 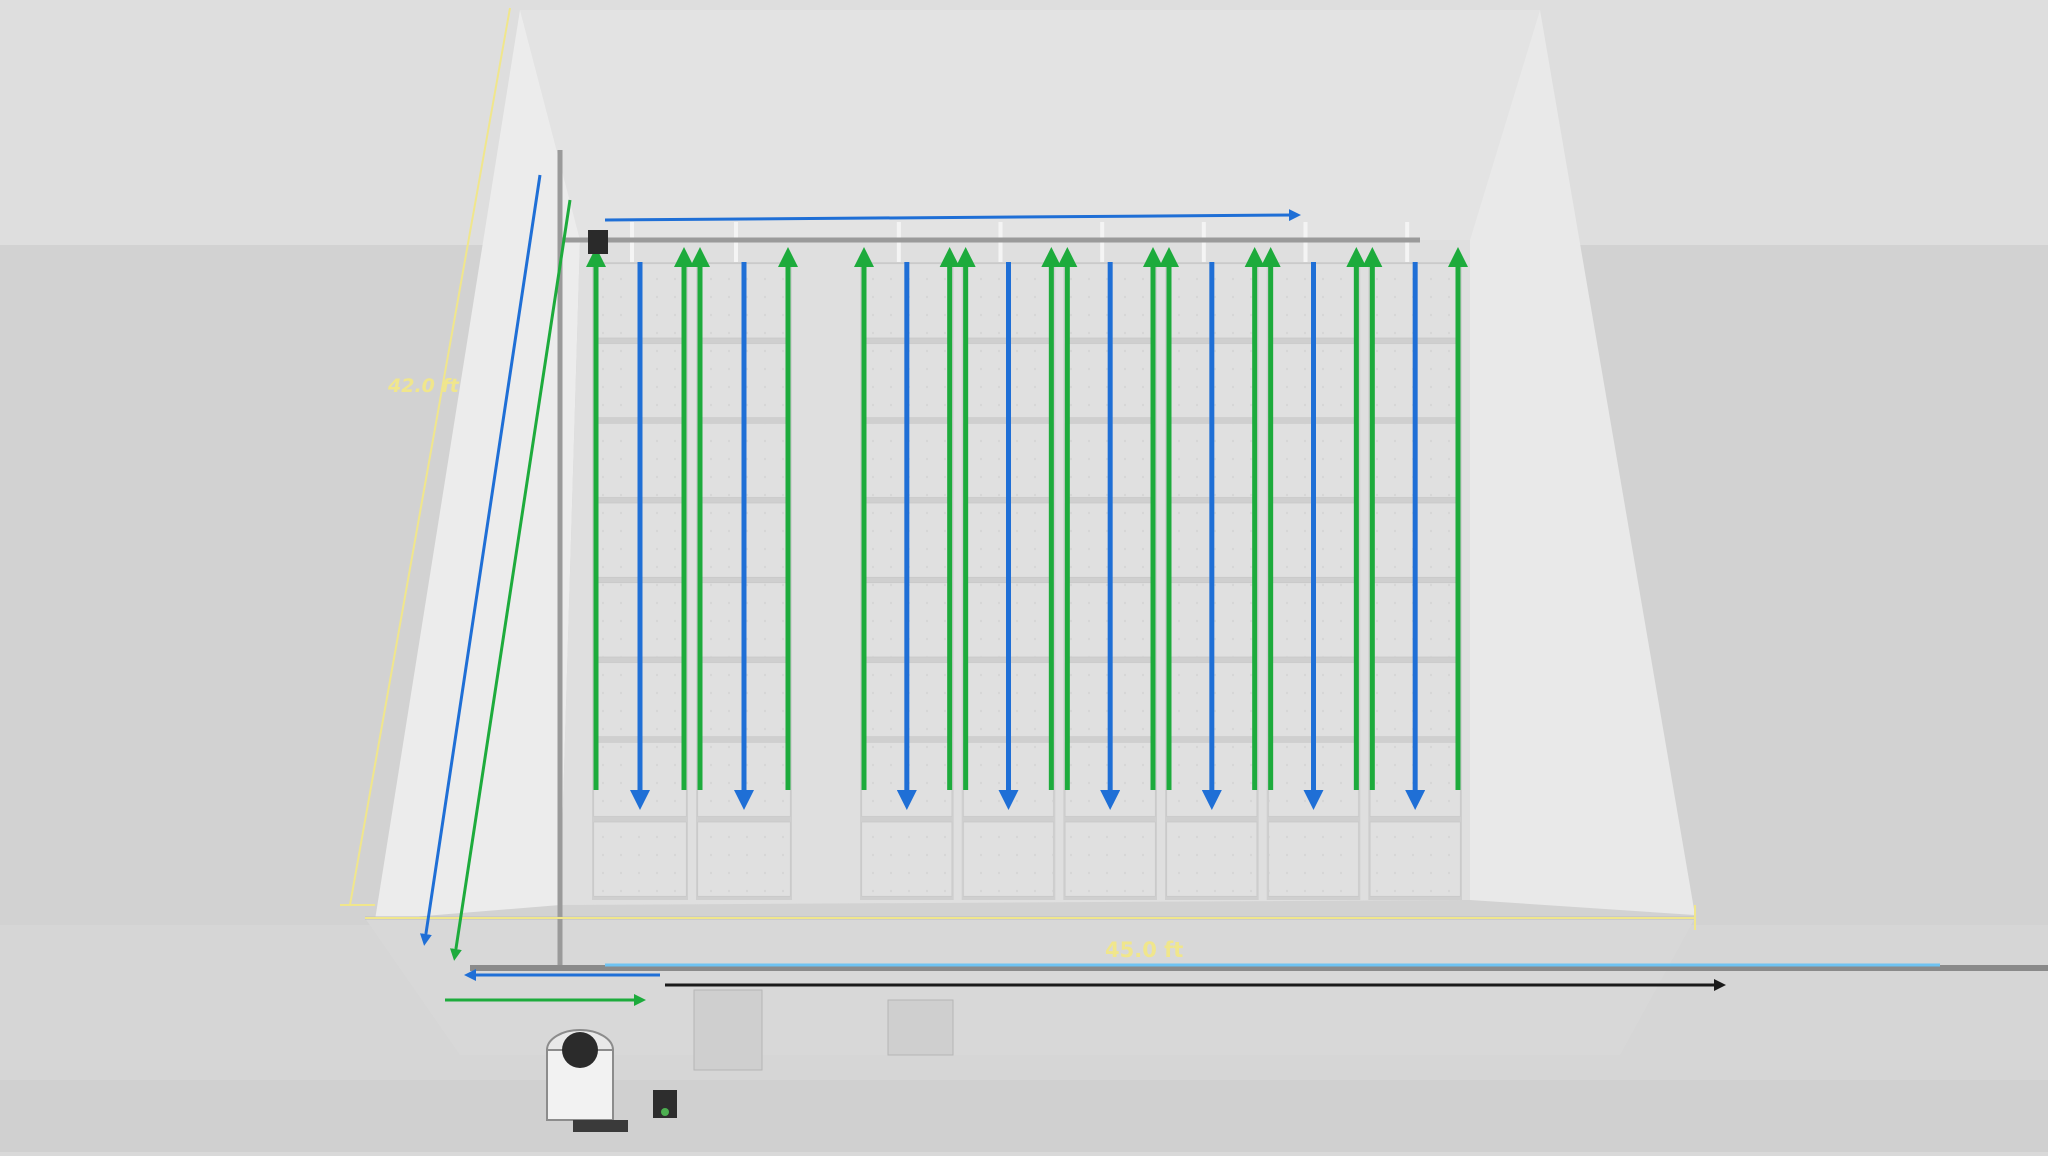 I want to click on door-access, so click(x=920, y=1027).